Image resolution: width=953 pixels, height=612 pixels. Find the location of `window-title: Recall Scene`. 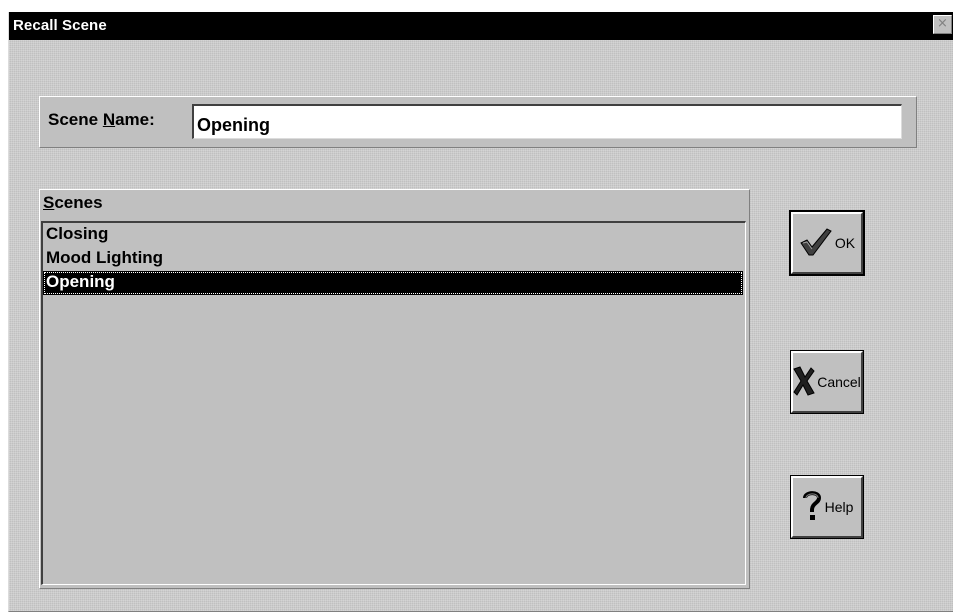

window-title: Recall Scene is located at coordinates (60, 25).